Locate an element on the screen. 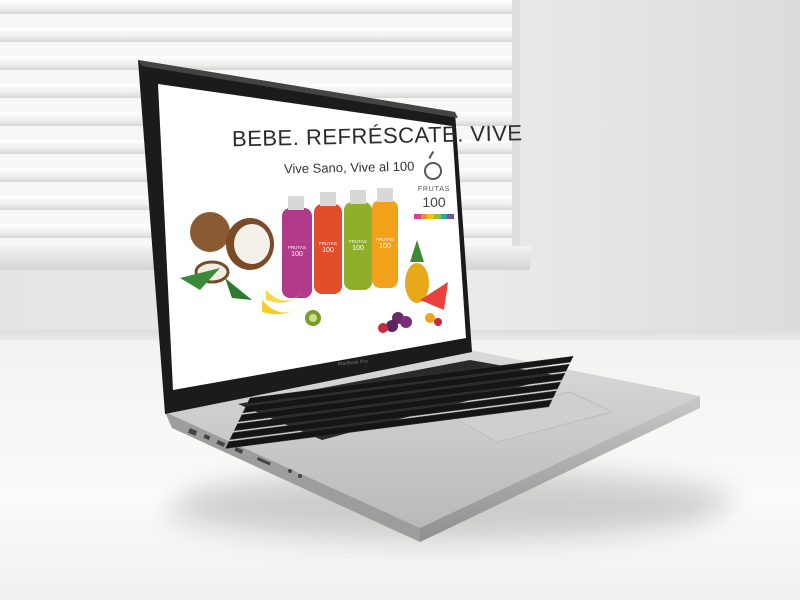 This screenshot has width=800, height=600. logo-brand-number: 100 is located at coordinates (434, 202).